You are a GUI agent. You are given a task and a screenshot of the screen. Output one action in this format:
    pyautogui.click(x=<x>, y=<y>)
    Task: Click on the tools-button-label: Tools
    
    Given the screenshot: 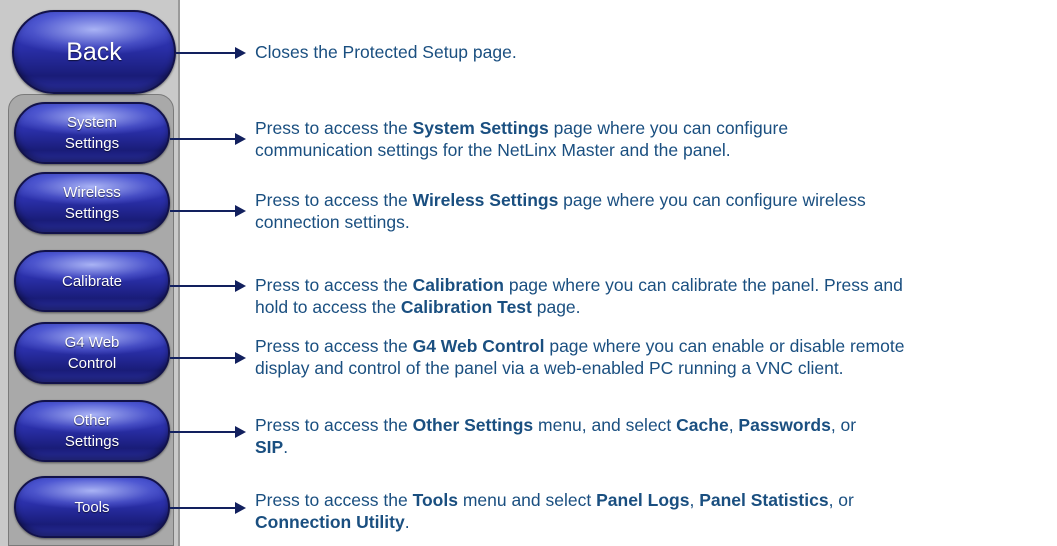 What is the action you would take?
    pyautogui.click(x=92, y=507)
    